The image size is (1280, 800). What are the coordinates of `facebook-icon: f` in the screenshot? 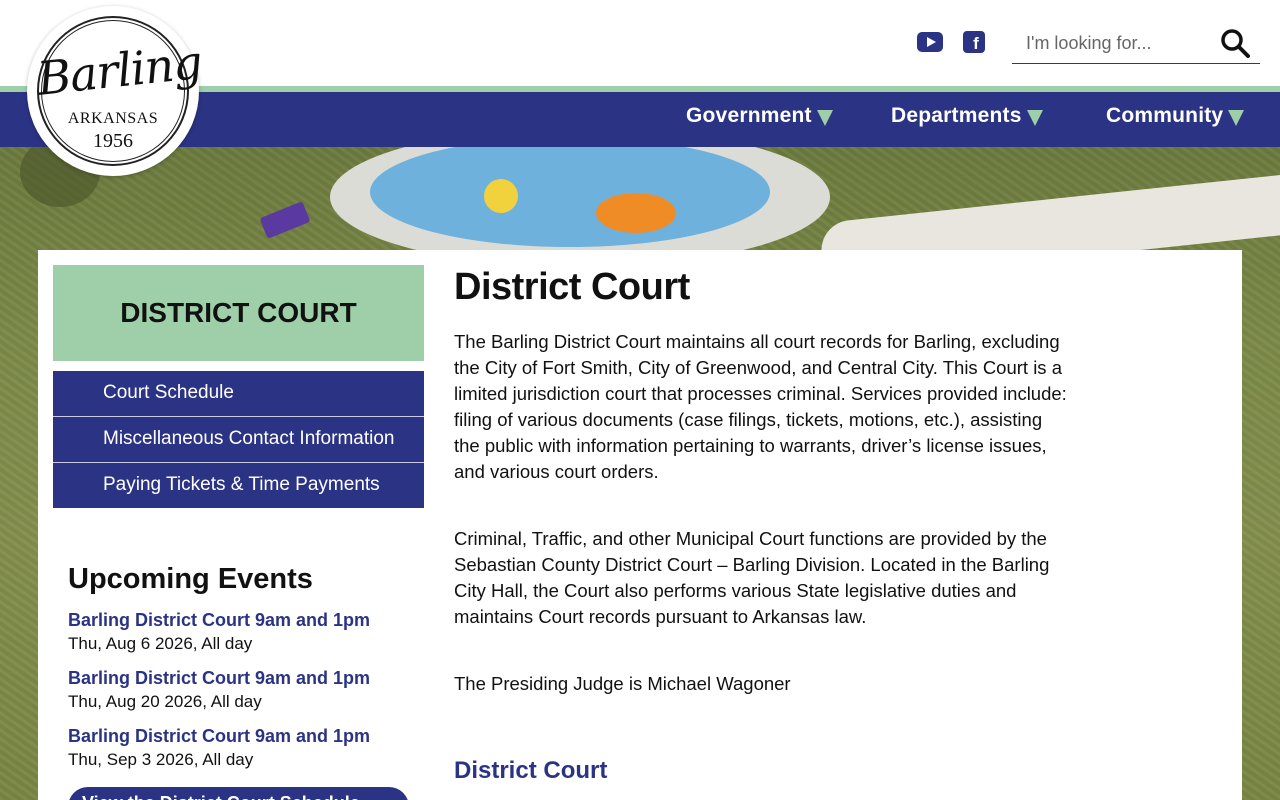 It's located at (974, 42).